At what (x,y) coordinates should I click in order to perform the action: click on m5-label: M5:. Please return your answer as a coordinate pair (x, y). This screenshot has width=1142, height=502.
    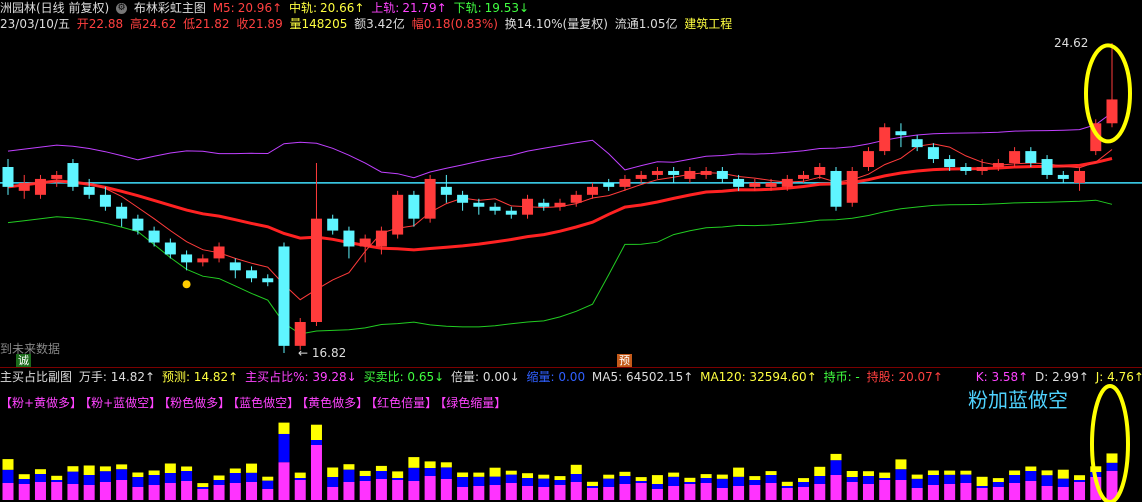
    Looking at the image, I should click on (223, 8).